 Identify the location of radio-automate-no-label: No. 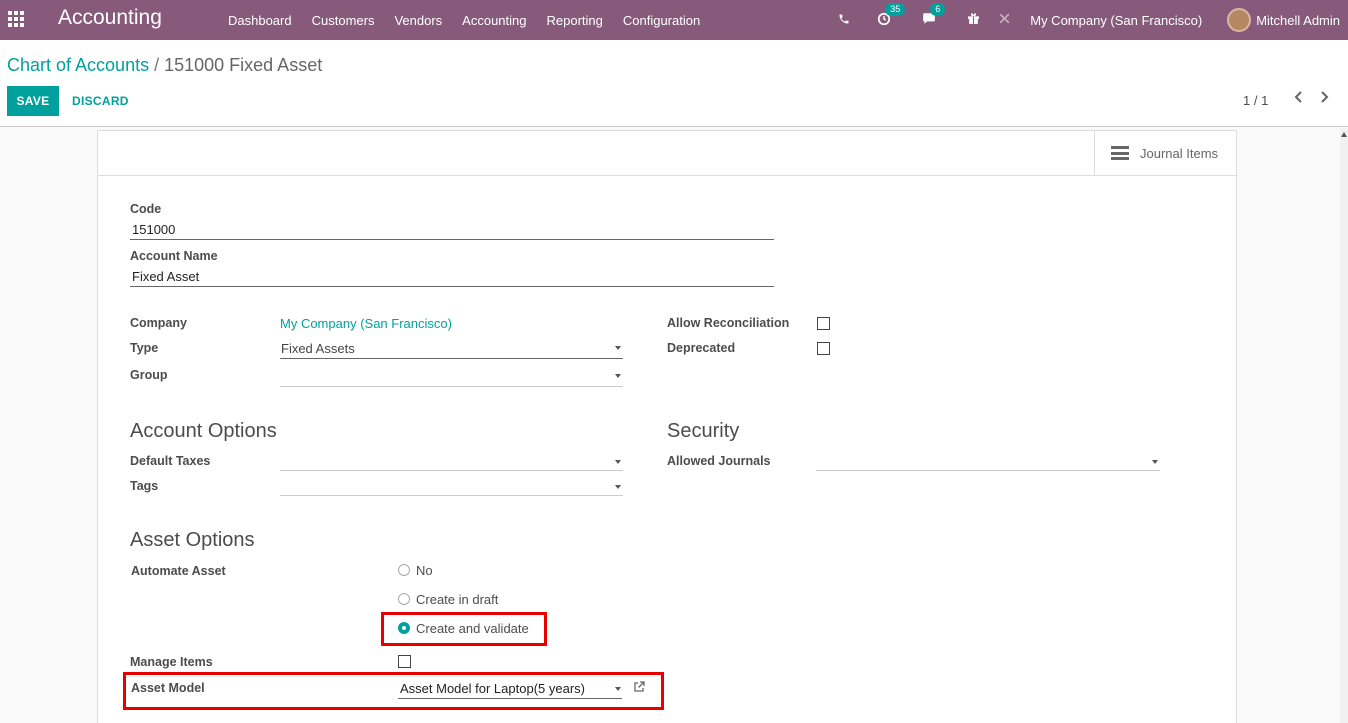
(424, 570).